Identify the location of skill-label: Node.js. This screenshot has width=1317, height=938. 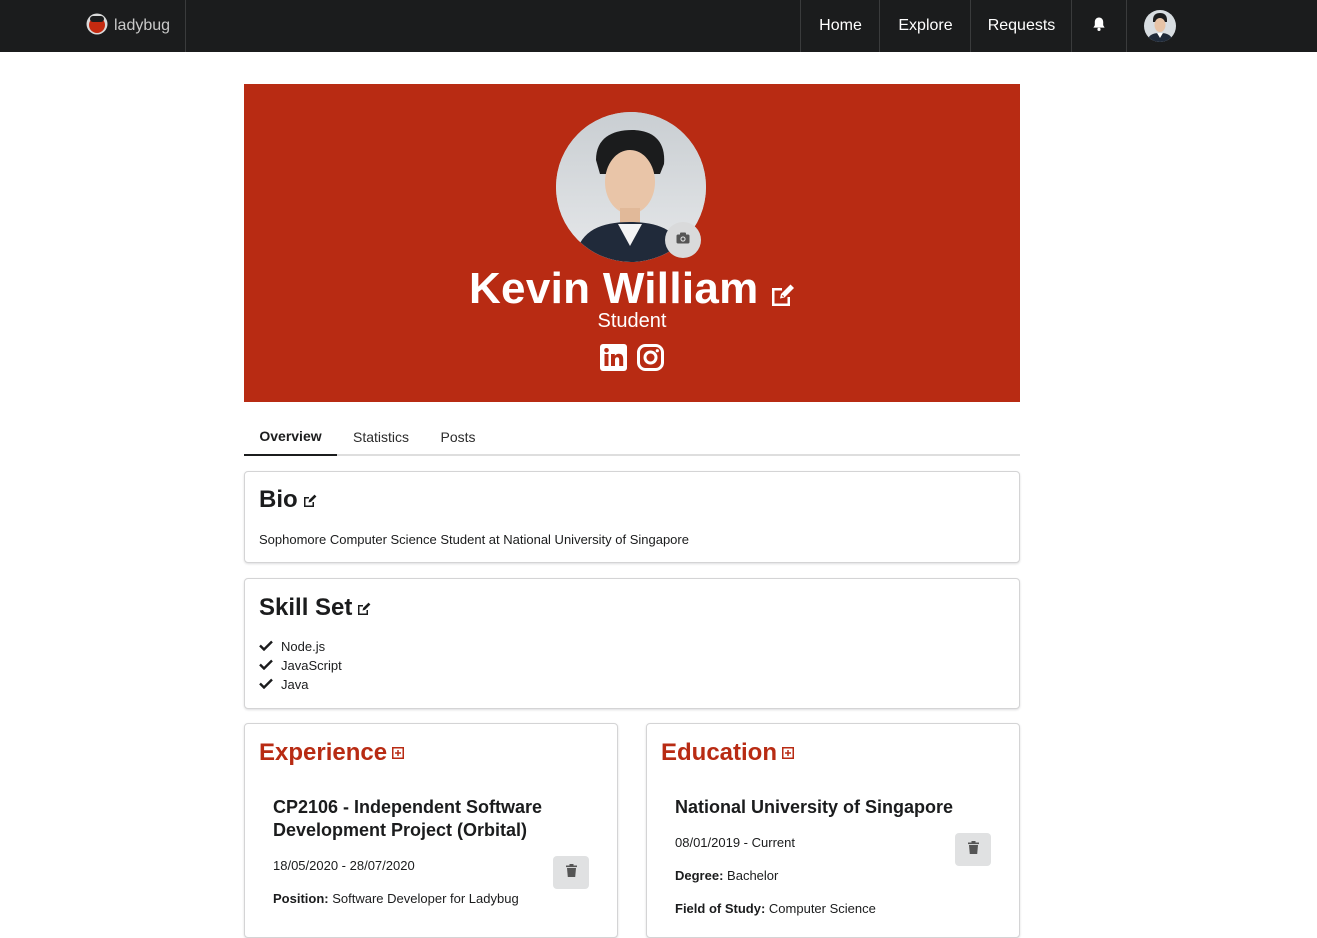
(303, 646).